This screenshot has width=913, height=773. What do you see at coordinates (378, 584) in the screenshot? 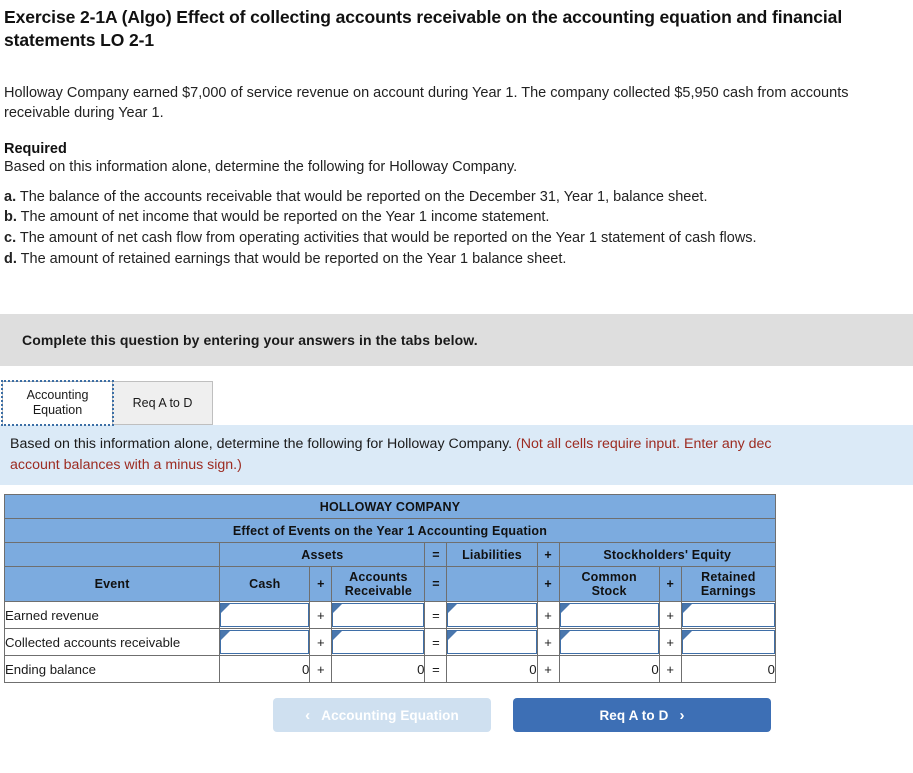
I see `column-header-accounts-receivable: Accounts Receivable` at bounding box center [378, 584].